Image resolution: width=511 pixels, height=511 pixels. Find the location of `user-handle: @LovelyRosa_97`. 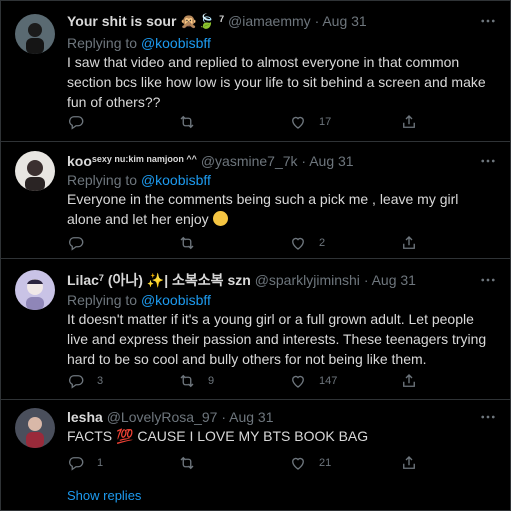

user-handle: @LovelyRosa_97 is located at coordinates (162, 417).